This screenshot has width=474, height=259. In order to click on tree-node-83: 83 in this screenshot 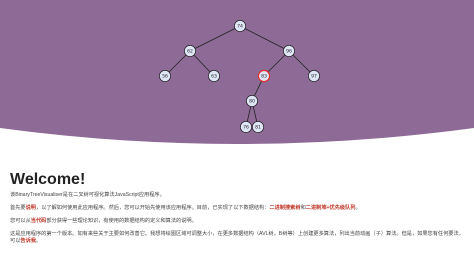, I will do `click(264, 76)`.